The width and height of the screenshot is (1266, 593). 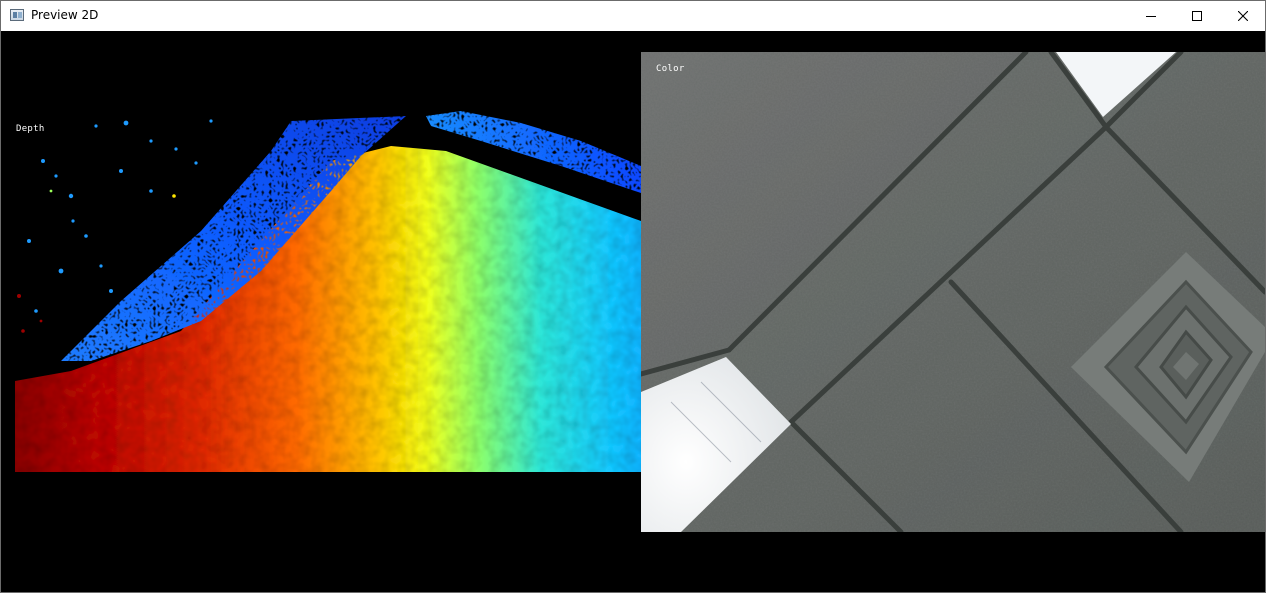 I want to click on close-icon, so click(x=1243, y=16).